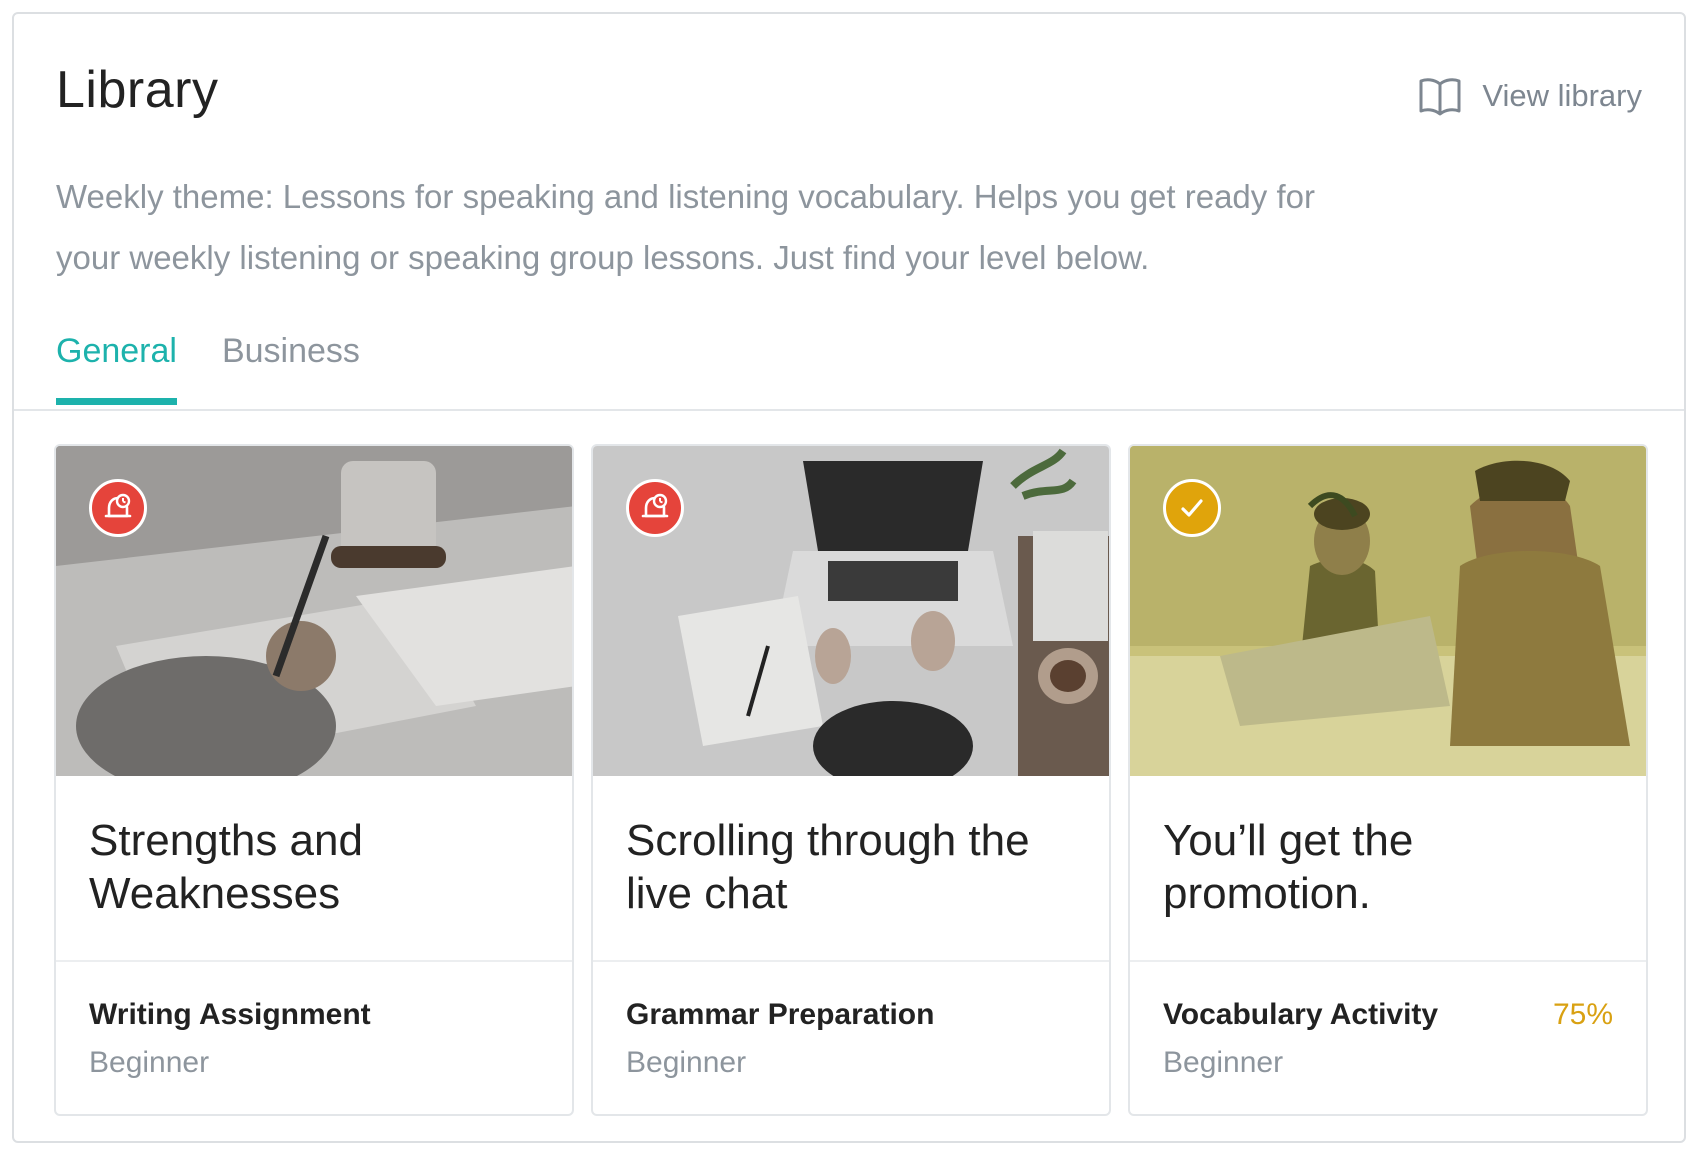 The width and height of the screenshot is (1698, 1158). What do you see at coordinates (849, 410) in the screenshot?
I see `tabs-divider` at bounding box center [849, 410].